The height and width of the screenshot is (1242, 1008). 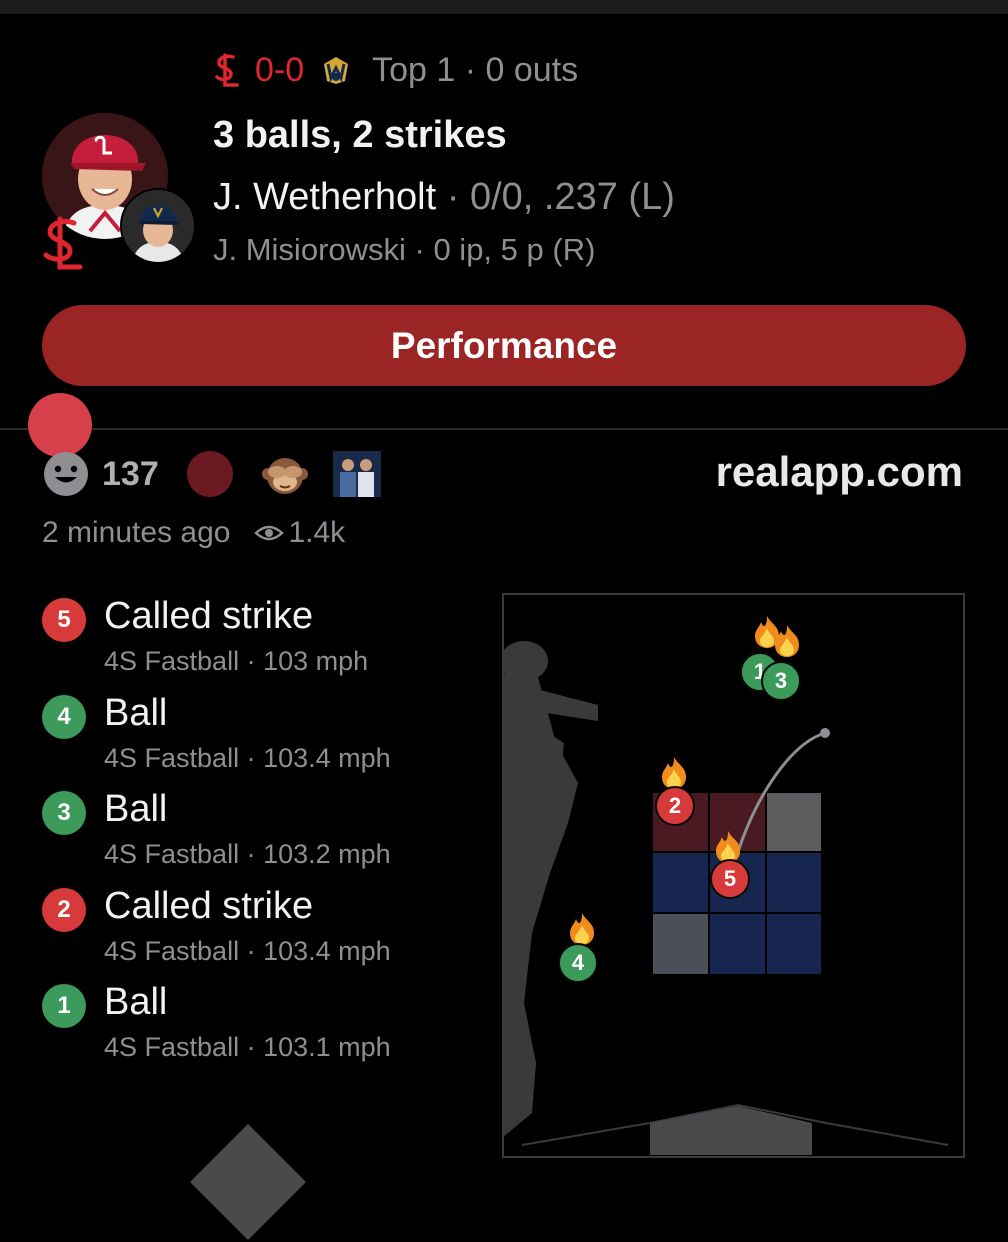 What do you see at coordinates (66, 474) in the screenshot?
I see `smiley-reaction-icon` at bounding box center [66, 474].